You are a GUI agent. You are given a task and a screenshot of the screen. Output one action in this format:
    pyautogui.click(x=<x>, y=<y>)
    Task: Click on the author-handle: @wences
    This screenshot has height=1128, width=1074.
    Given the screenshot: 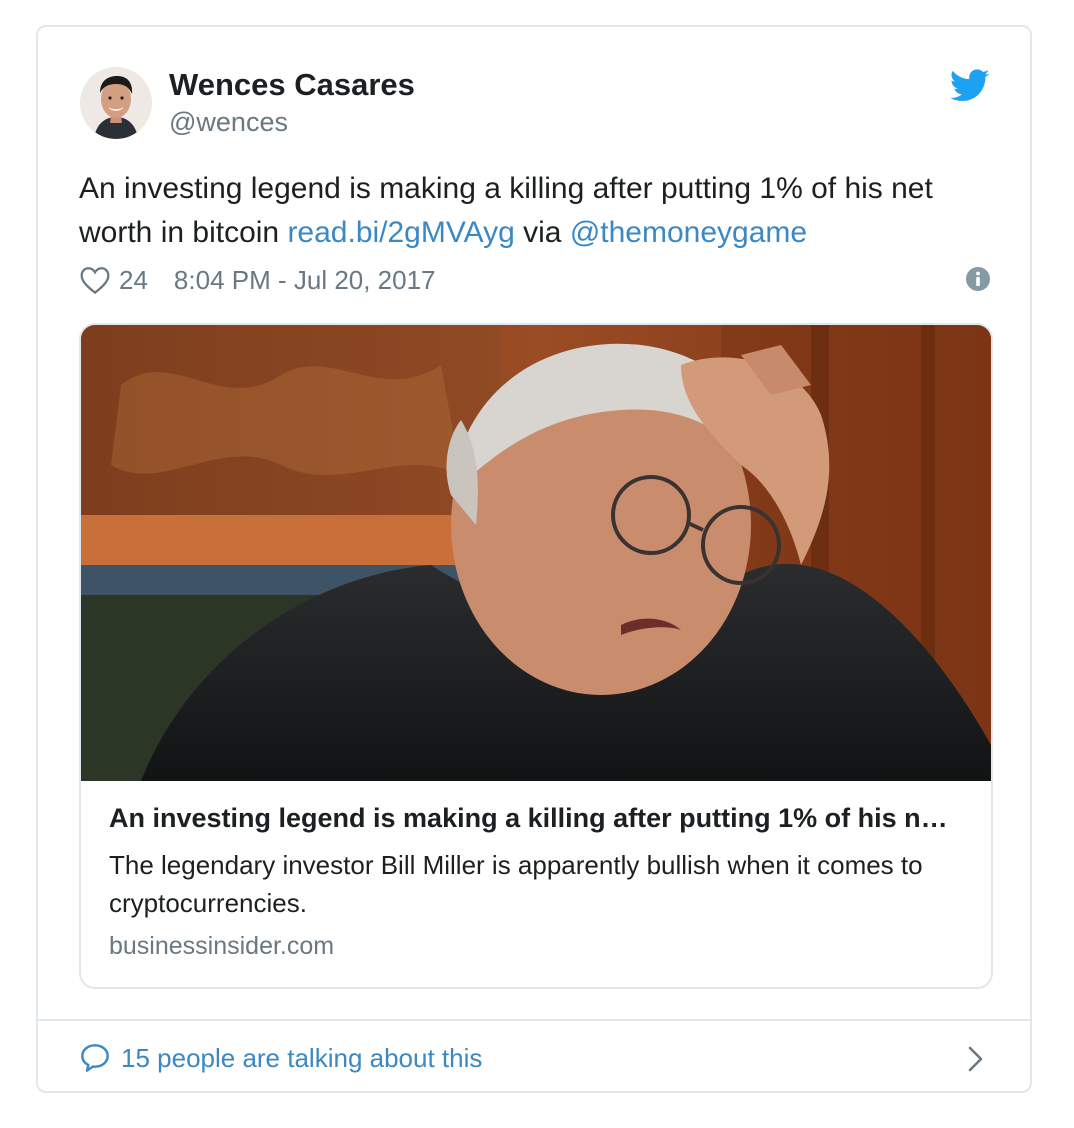 What is the action you would take?
    pyautogui.click(x=228, y=122)
    